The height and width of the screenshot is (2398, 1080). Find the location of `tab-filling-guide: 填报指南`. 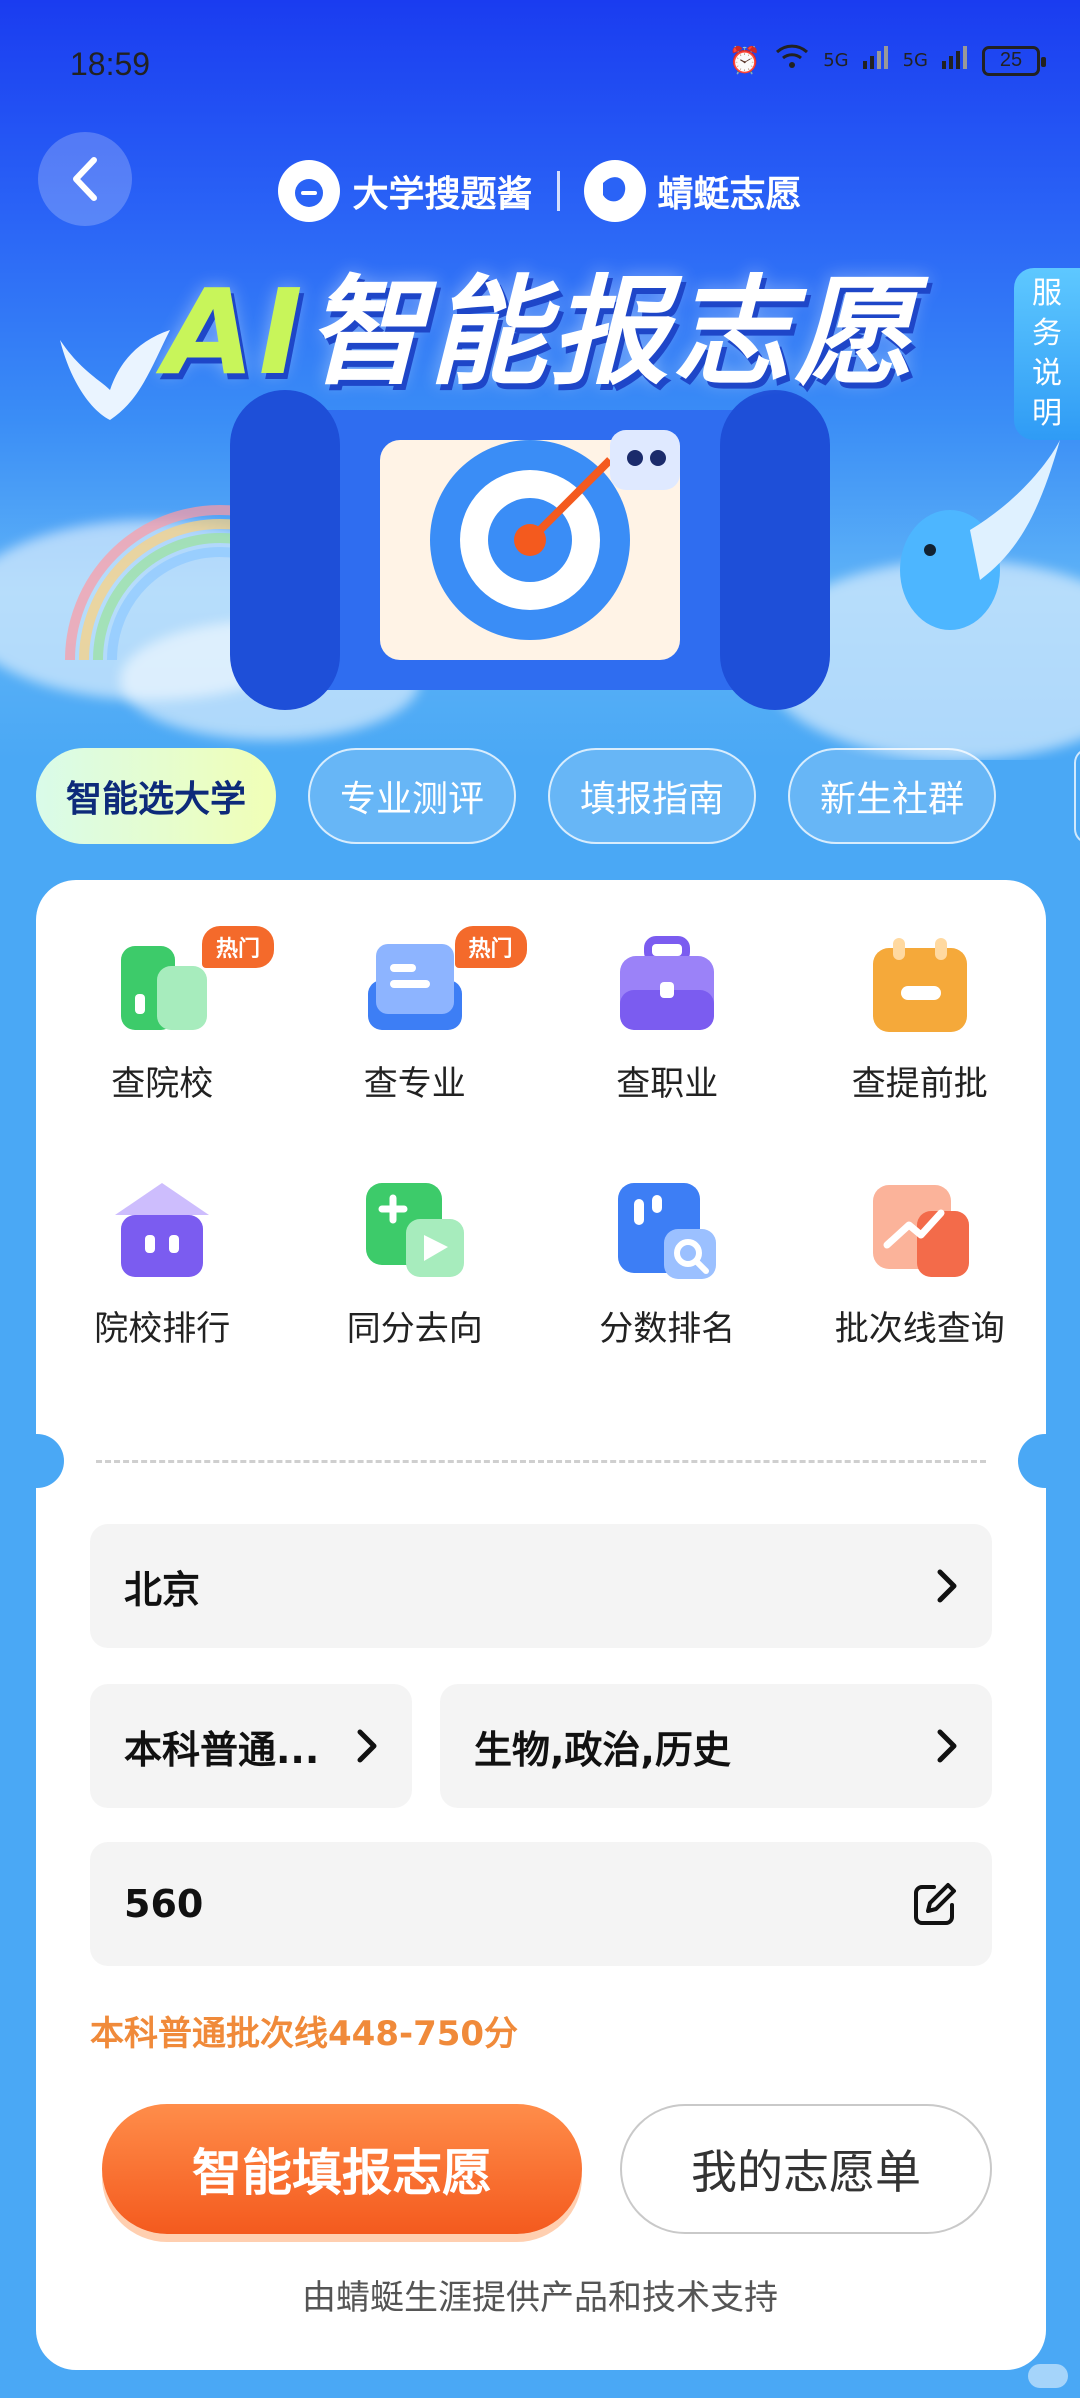

tab-filling-guide: 填报指南 is located at coordinates (652, 796).